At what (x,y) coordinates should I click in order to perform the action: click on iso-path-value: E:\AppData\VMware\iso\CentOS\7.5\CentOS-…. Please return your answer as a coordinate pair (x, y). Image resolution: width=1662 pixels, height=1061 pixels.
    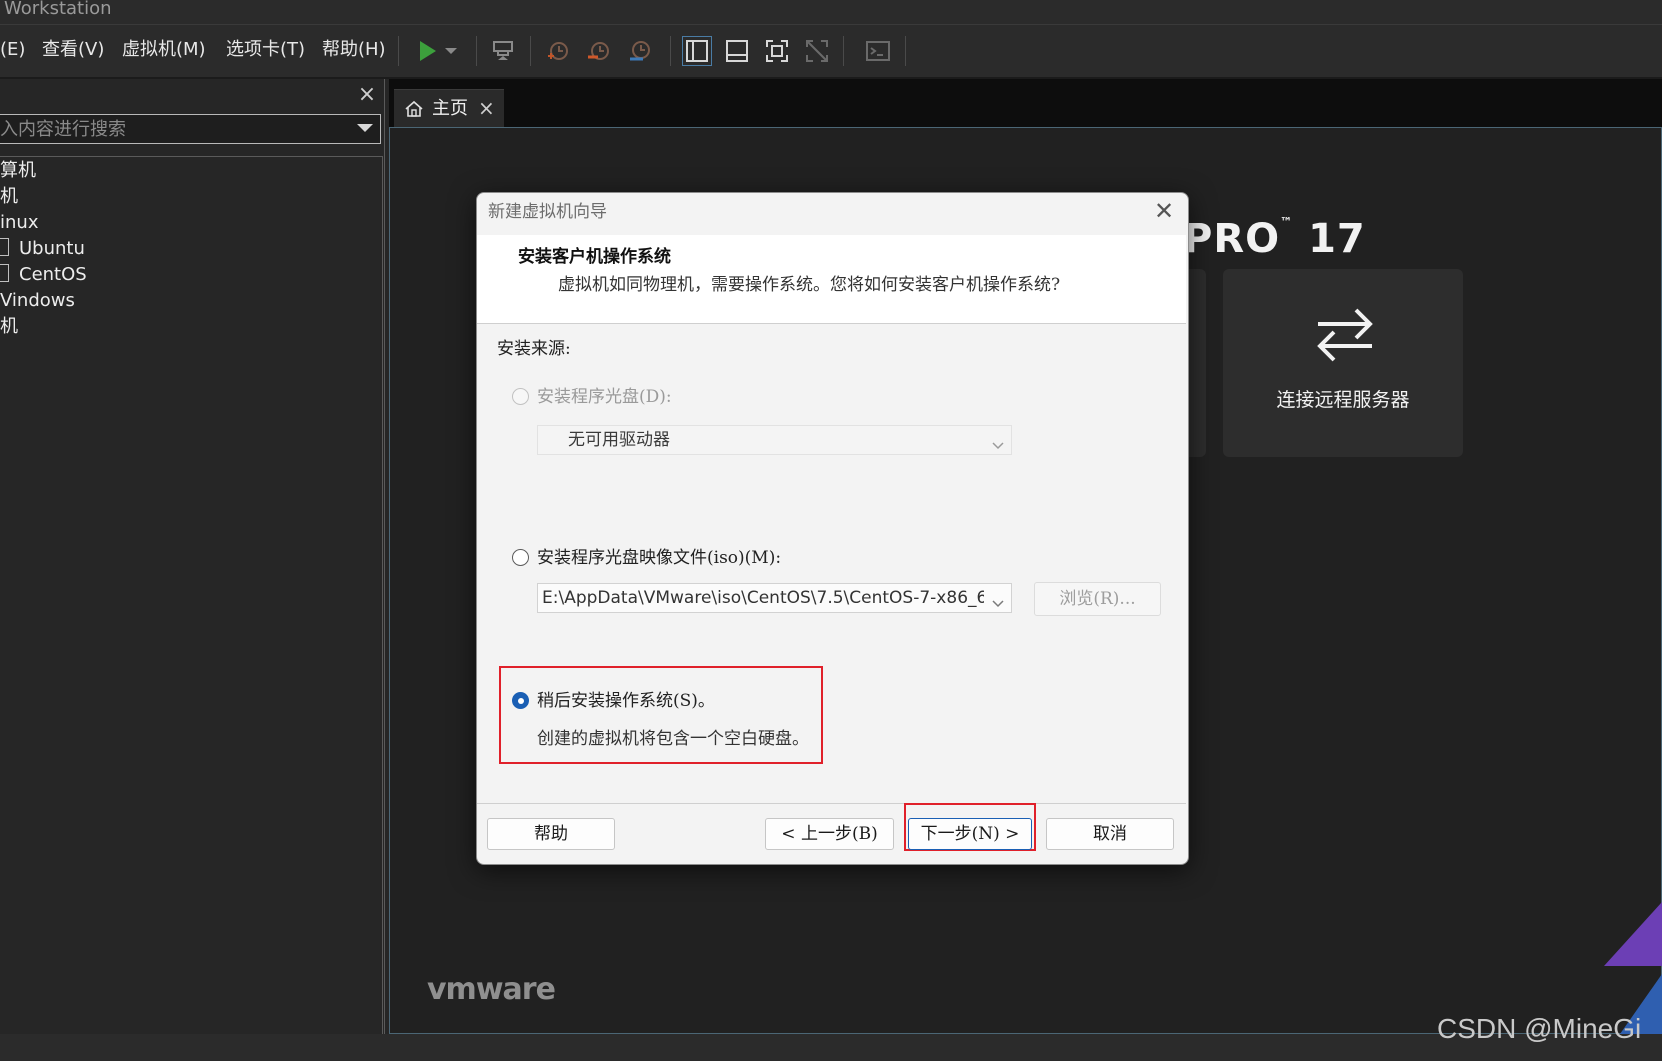
    Looking at the image, I should click on (763, 598).